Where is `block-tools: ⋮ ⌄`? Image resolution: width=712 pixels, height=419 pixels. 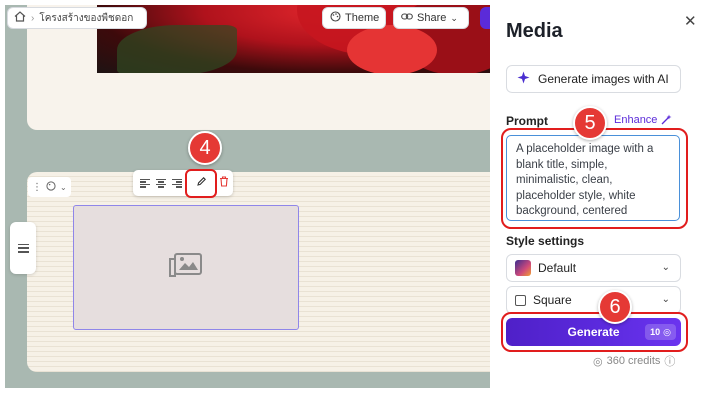
block-tools: ⋮ ⌄ is located at coordinates (49, 187).